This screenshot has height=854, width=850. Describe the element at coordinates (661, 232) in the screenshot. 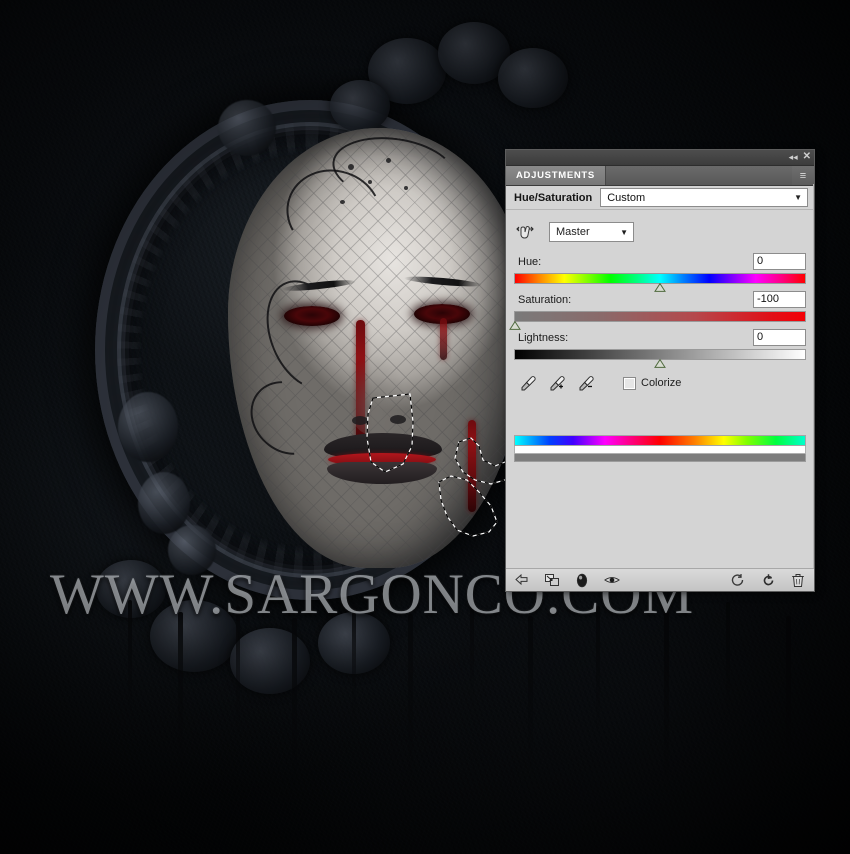

I see `channel-row: Master ▼` at that location.